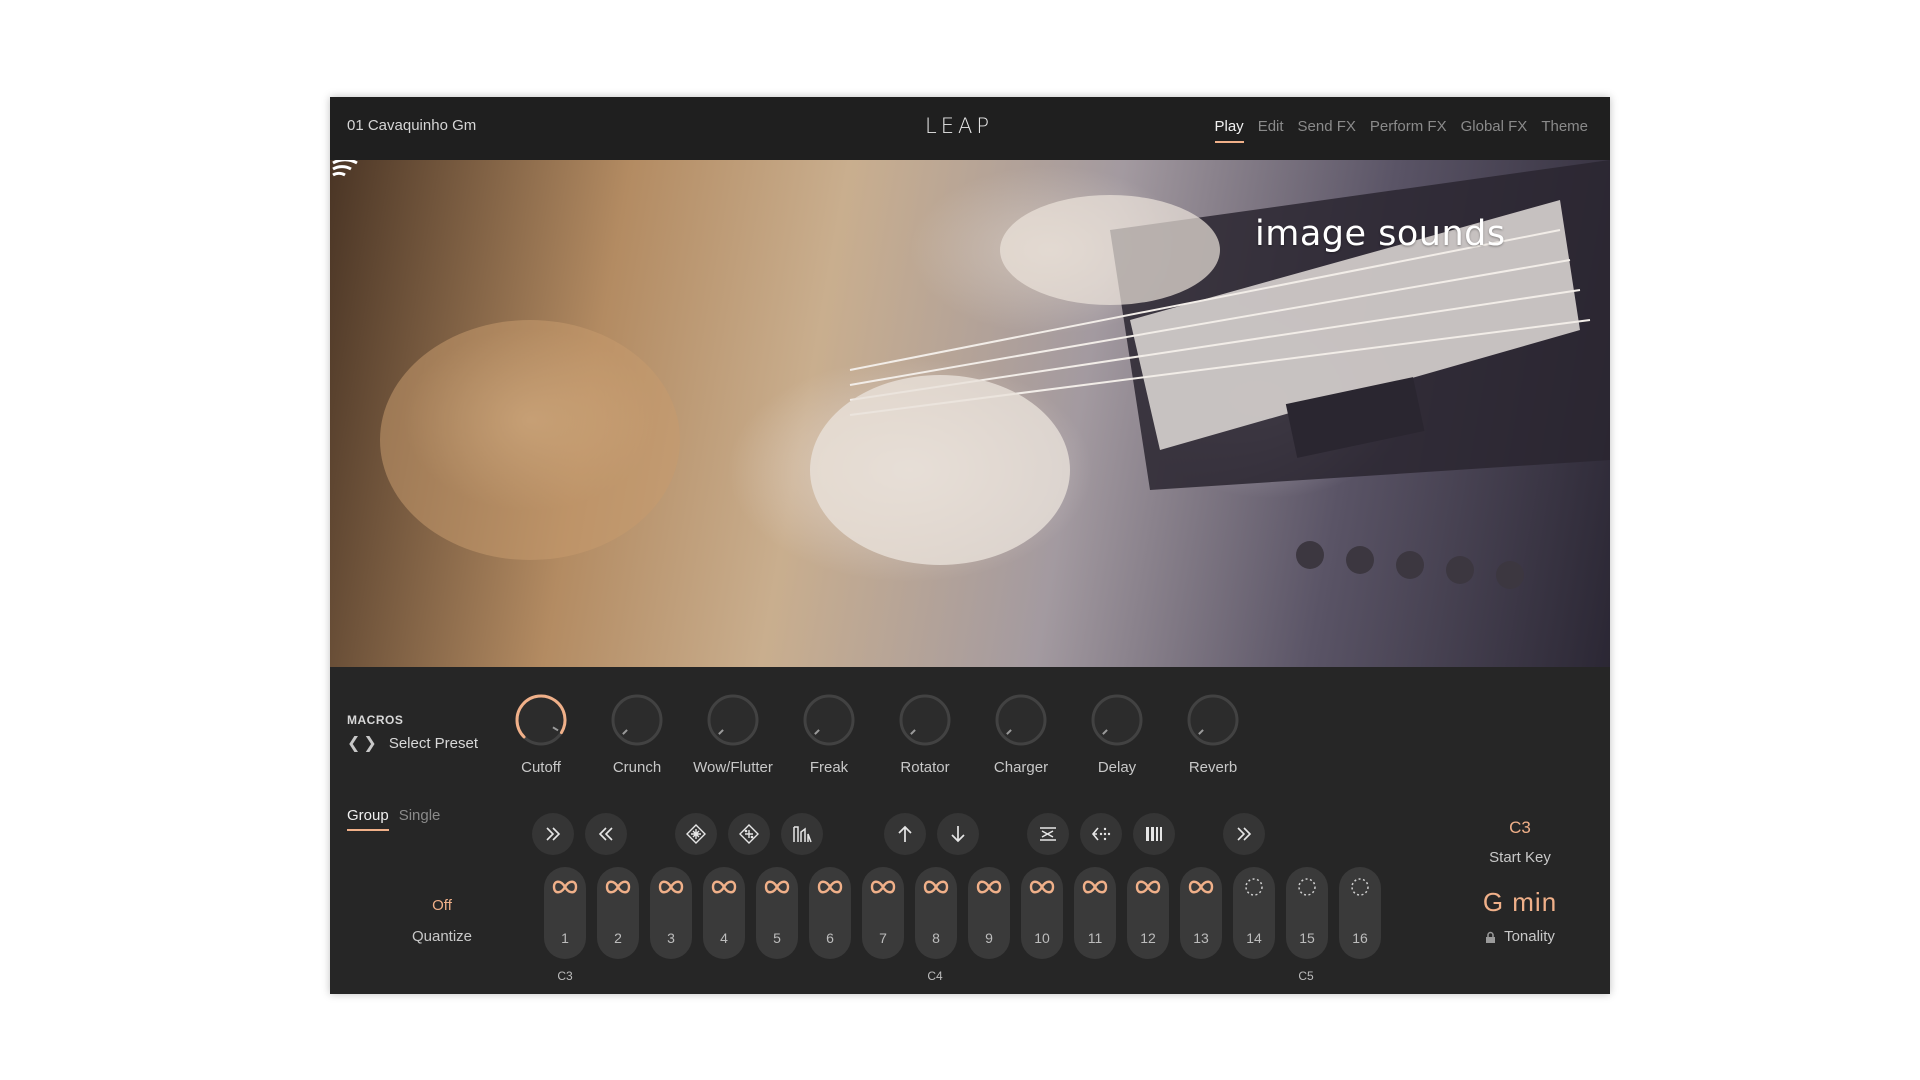  Describe the element at coordinates (1254, 913) in the screenshot. I see `pad-14: 14` at that location.